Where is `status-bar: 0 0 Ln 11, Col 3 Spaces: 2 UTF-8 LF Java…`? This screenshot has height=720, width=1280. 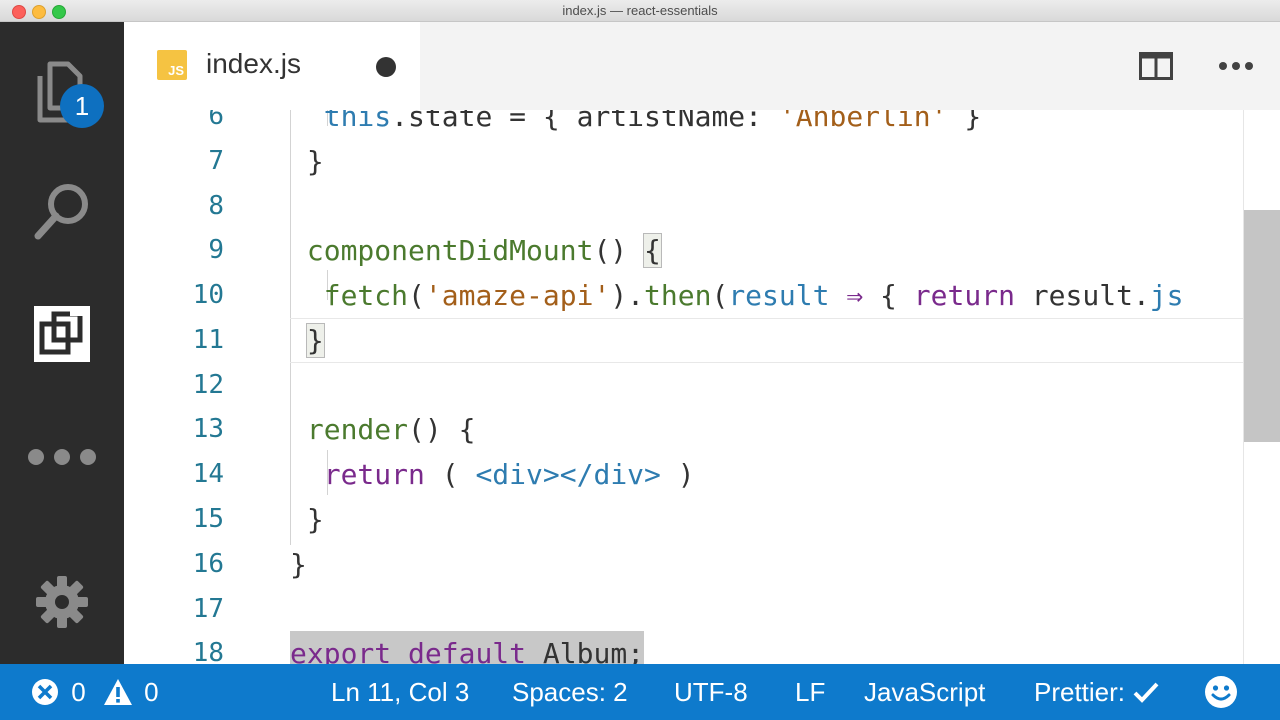 status-bar: 0 0 Ln 11, Col 3 Spaces: 2 UTF-8 LF Java… is located at coordinates (640, 692).